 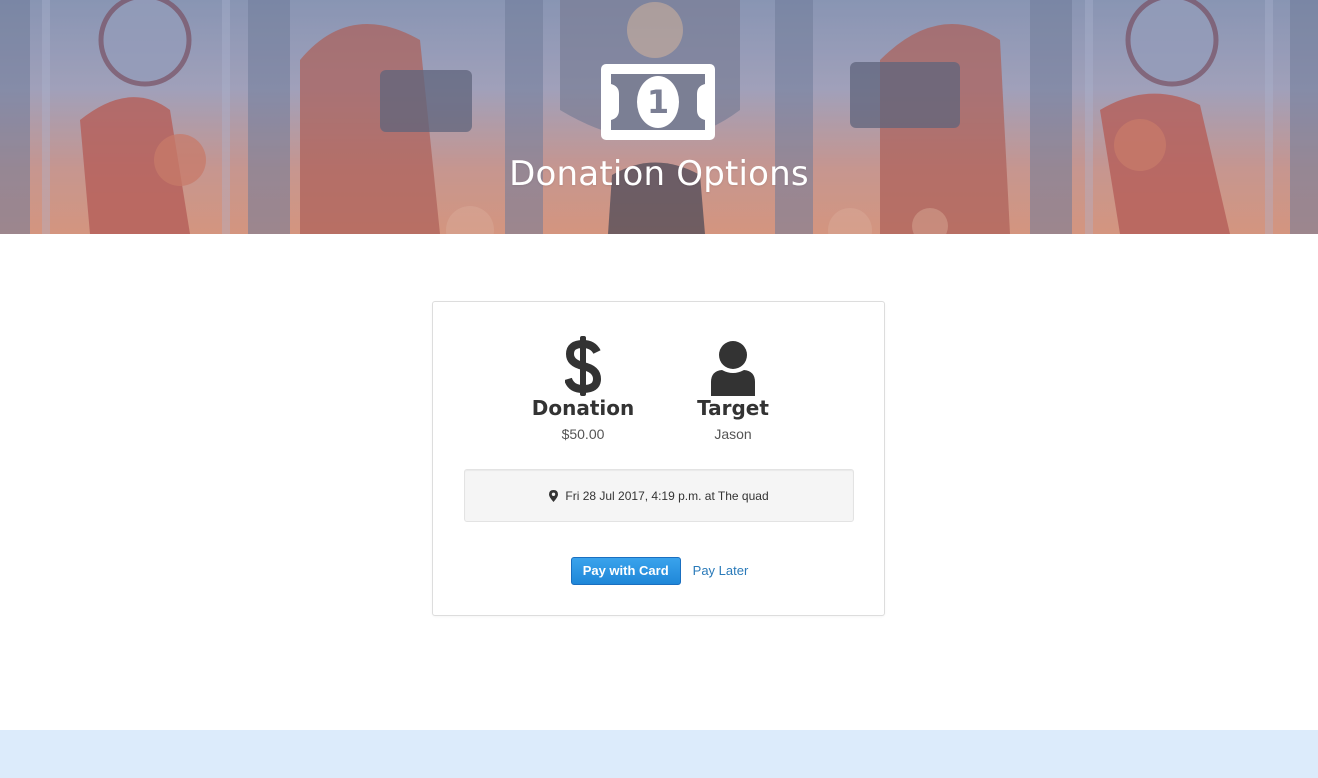 I want to click on pay-later-link: Pay Later, so click(x=721, y=571).